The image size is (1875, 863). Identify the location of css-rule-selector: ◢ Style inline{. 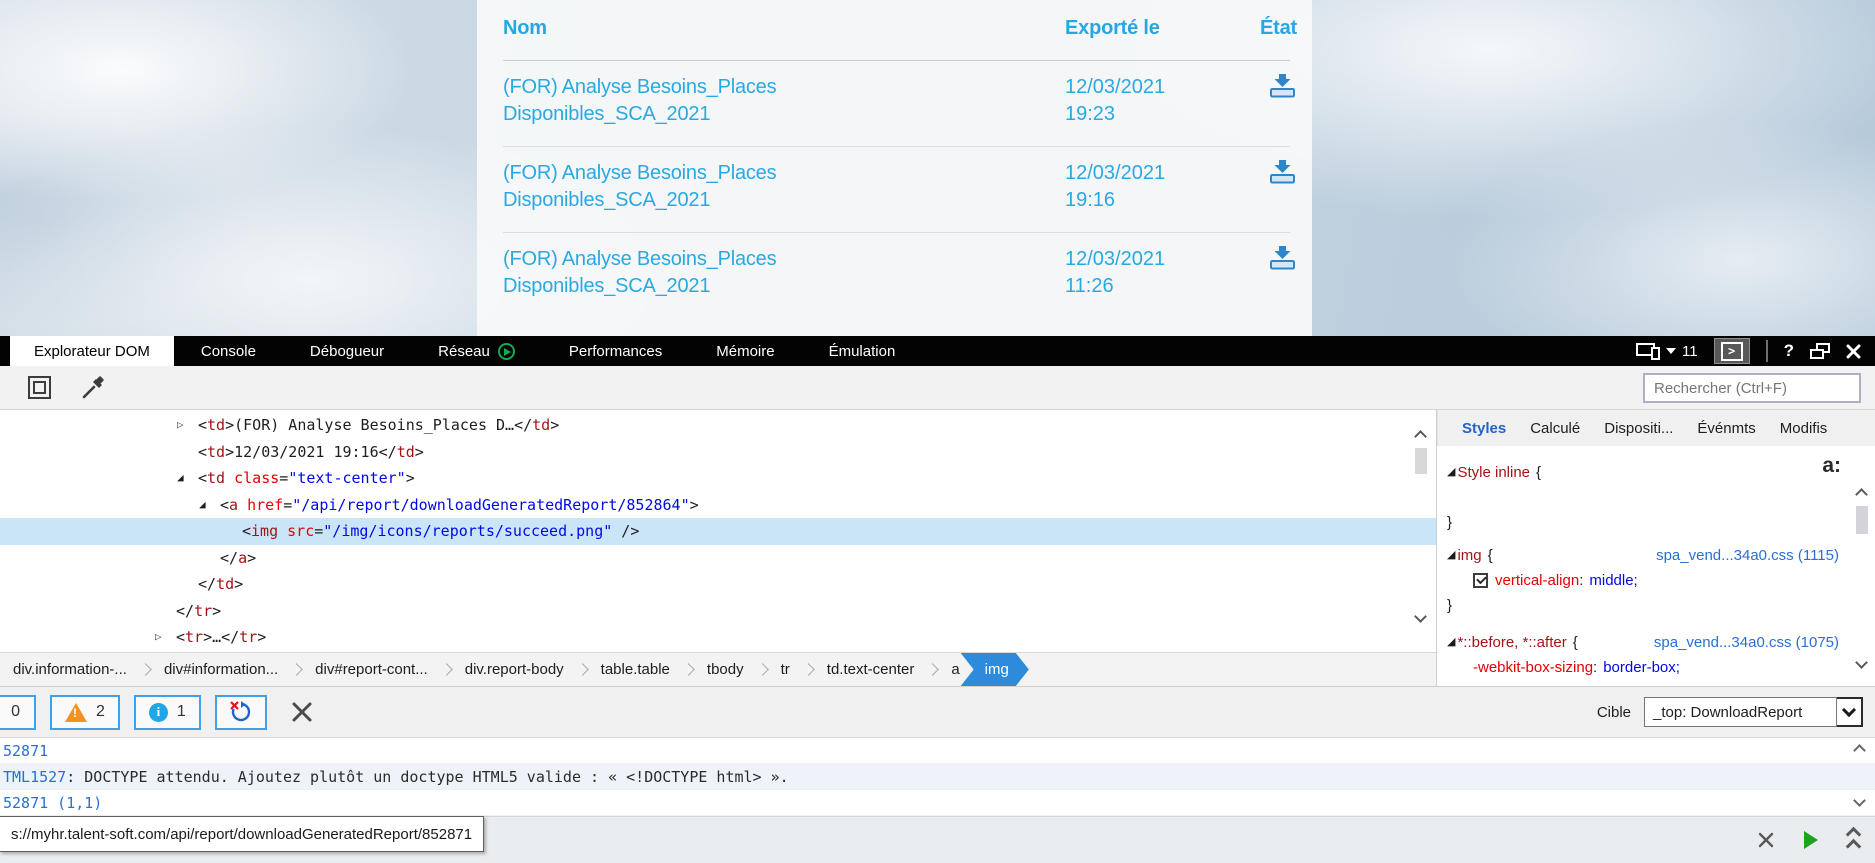
(1645, 472).